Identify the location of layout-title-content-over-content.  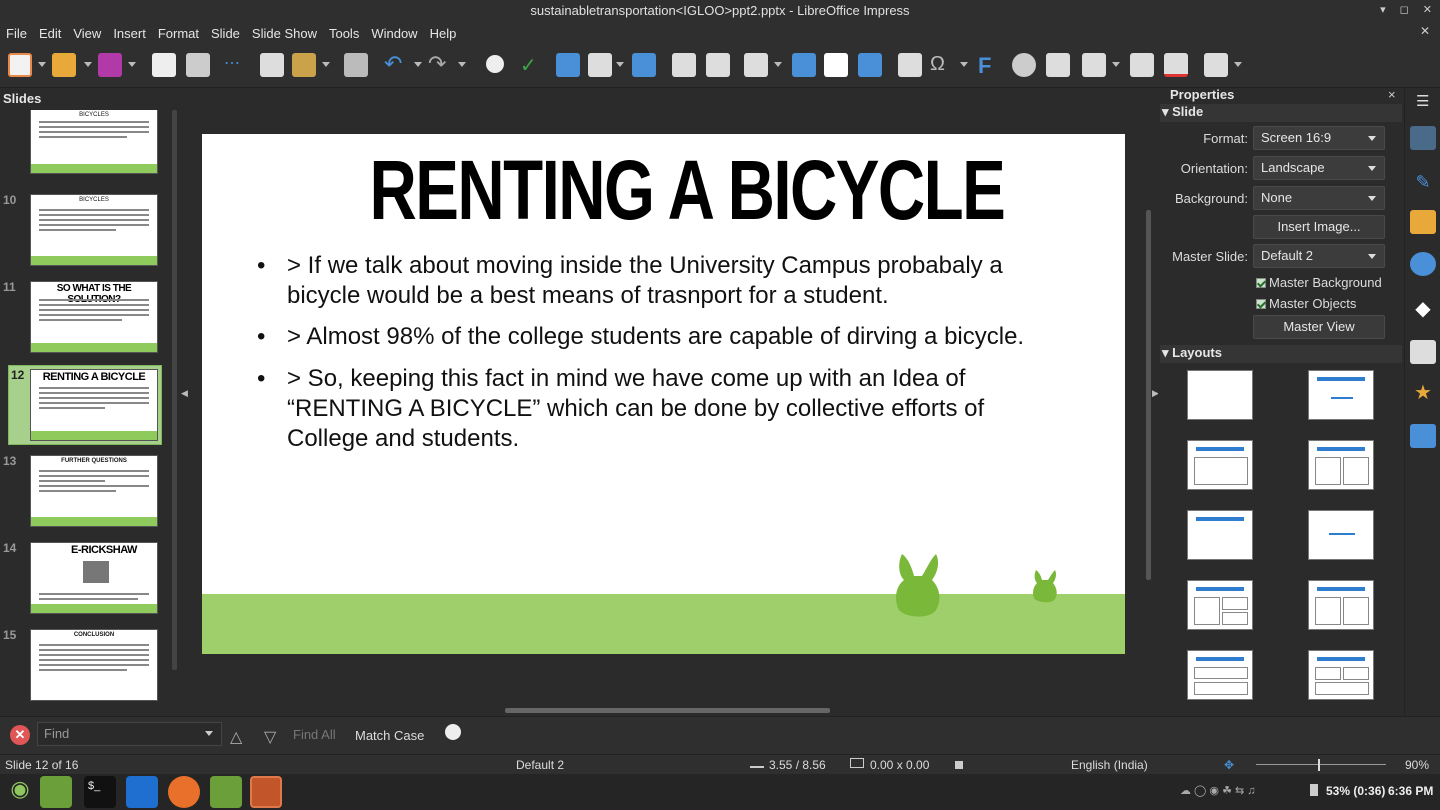
(1220, 675).